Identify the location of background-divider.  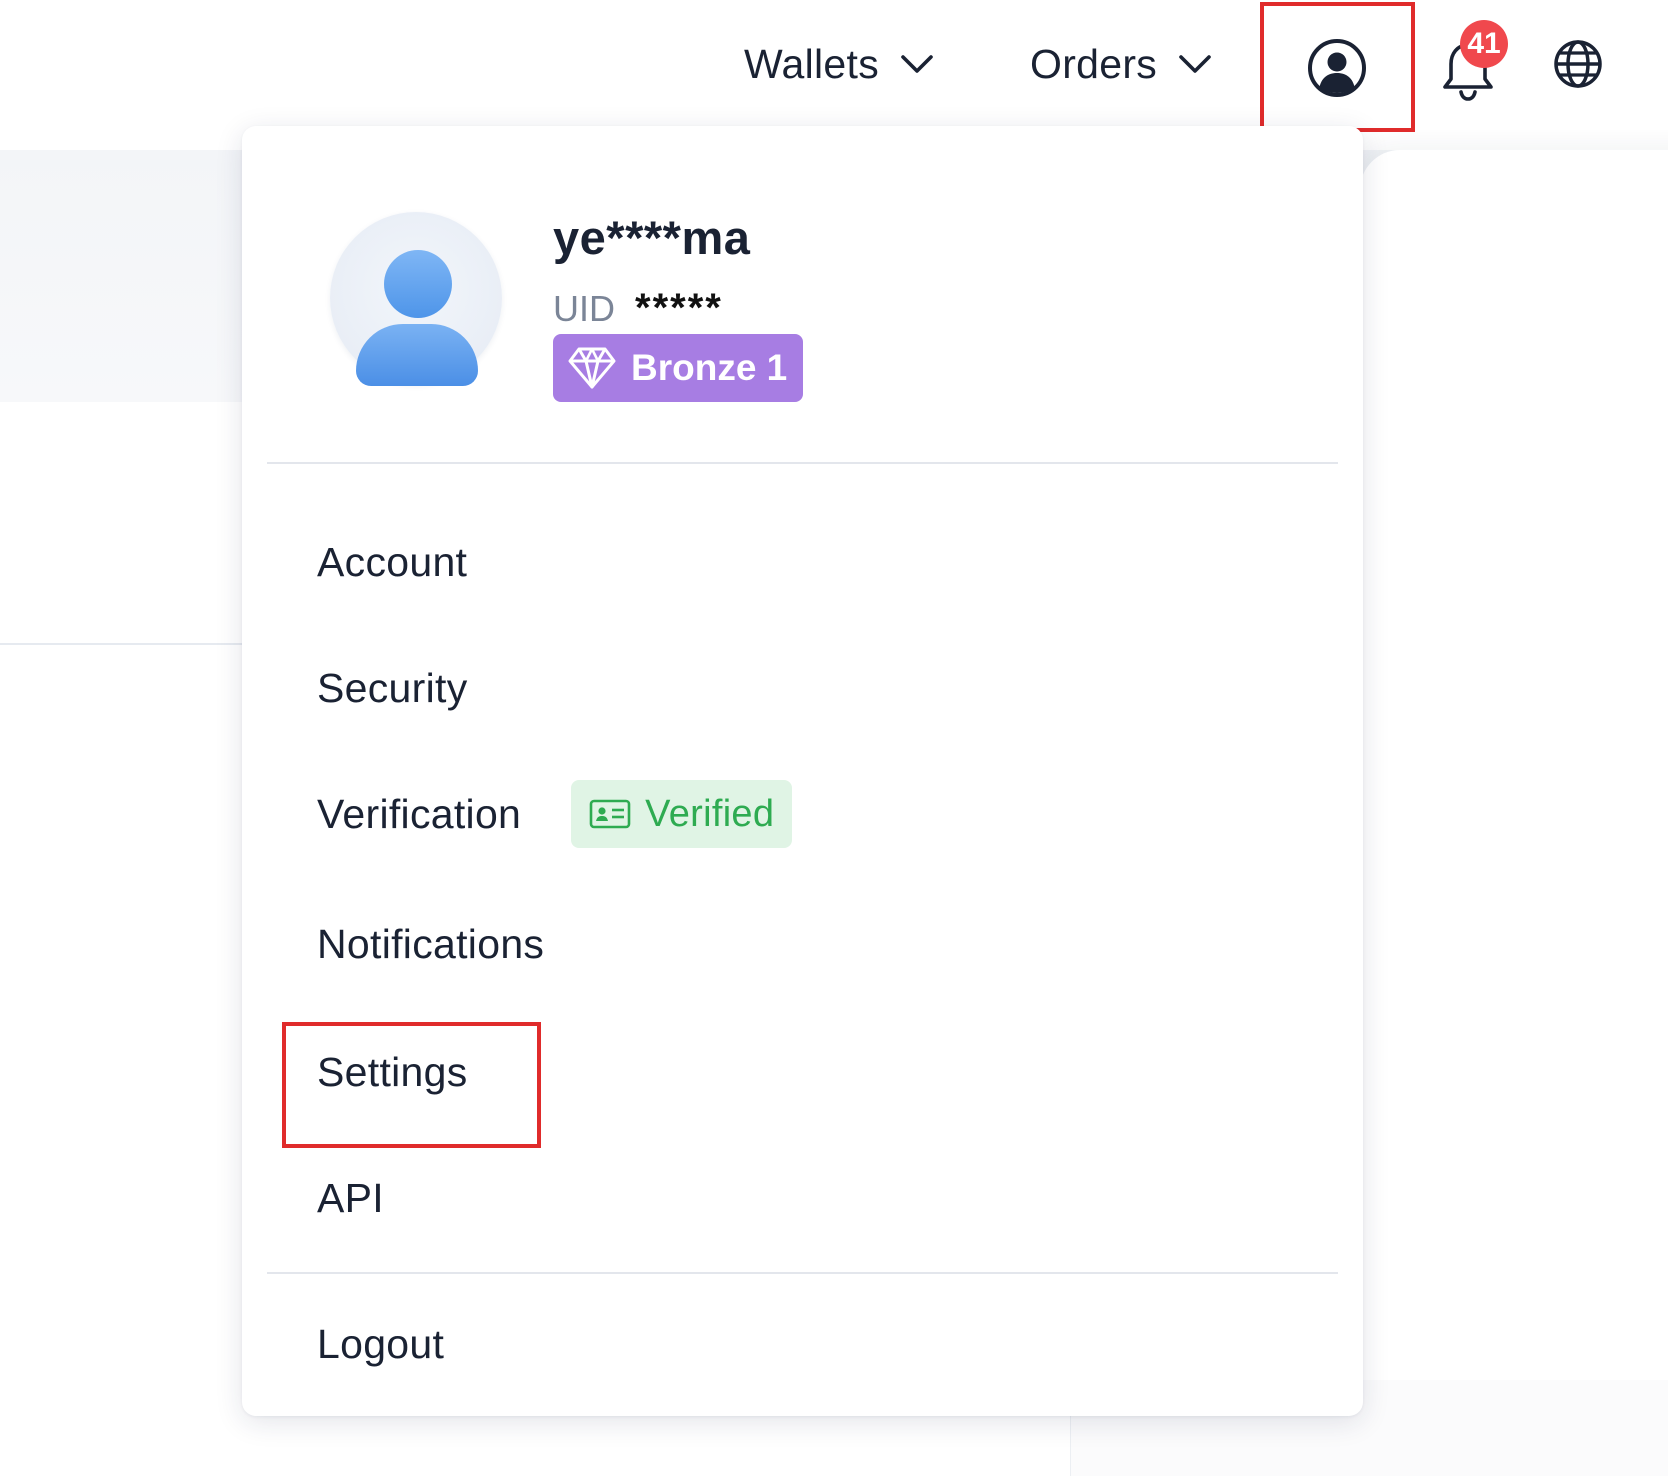
(121, 644).